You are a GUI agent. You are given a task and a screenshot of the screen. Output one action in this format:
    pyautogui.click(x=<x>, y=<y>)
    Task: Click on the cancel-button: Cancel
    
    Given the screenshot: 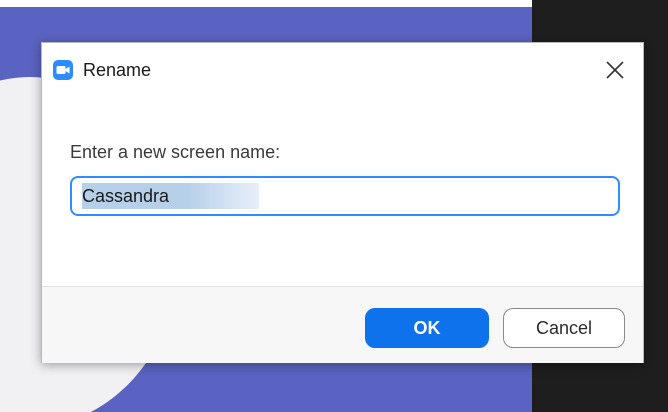 What is the action you would take?
    pyautogui.click(x=564, y=328)
    